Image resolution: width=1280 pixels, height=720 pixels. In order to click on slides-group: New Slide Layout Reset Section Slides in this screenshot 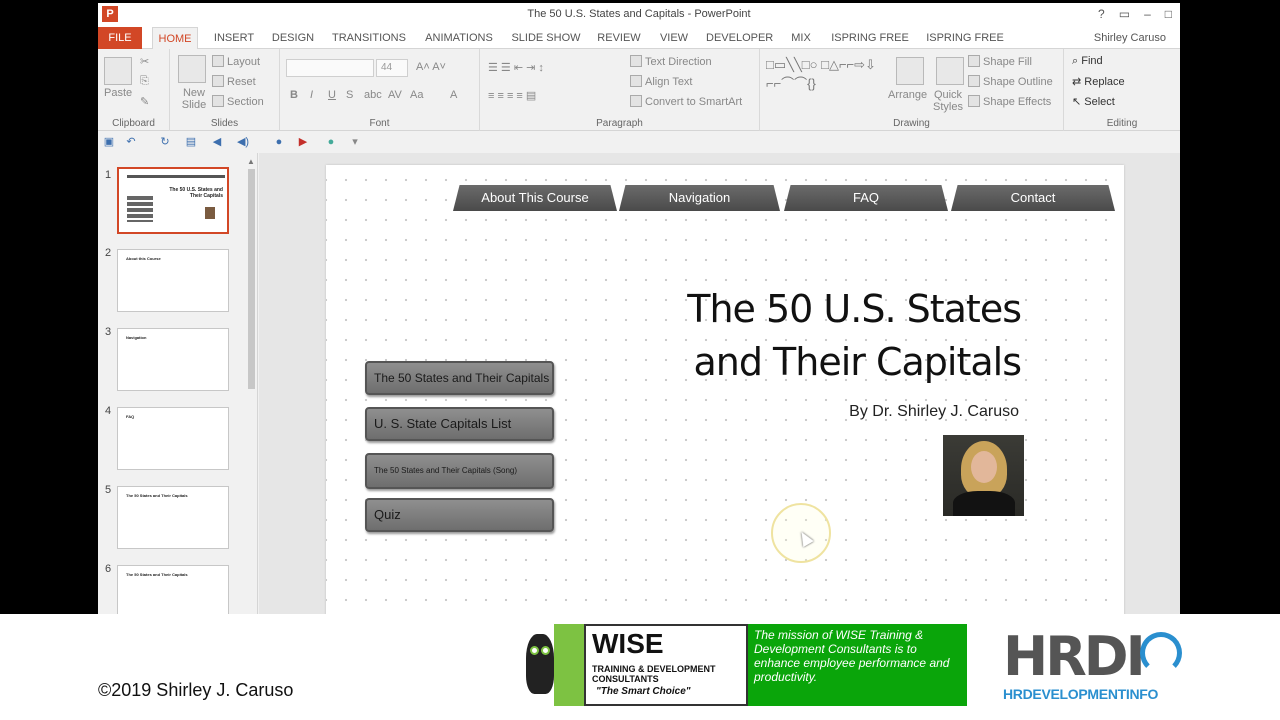, I will do `click(225, 90)`.